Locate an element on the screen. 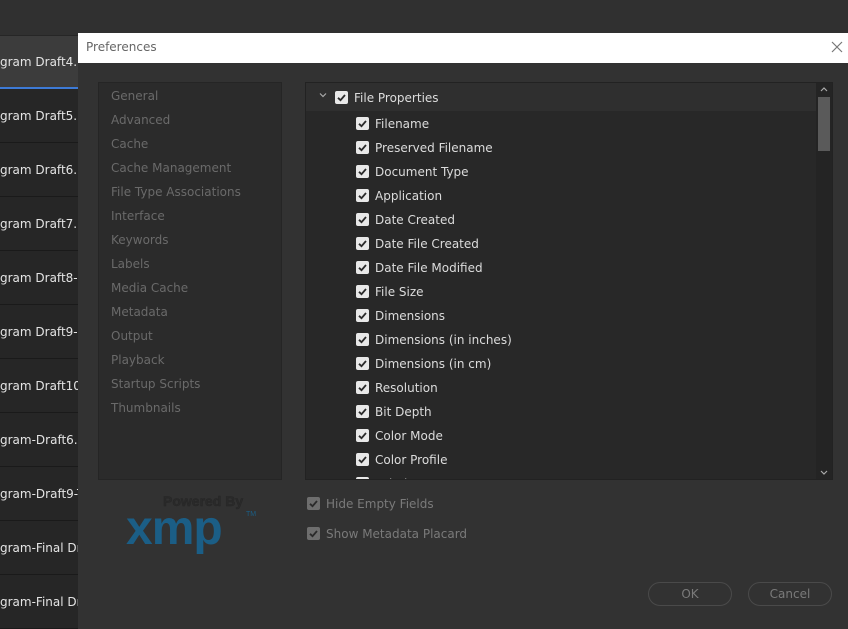 The image size is (848, 629). app-top-bar is located at coordinates (424, 17).